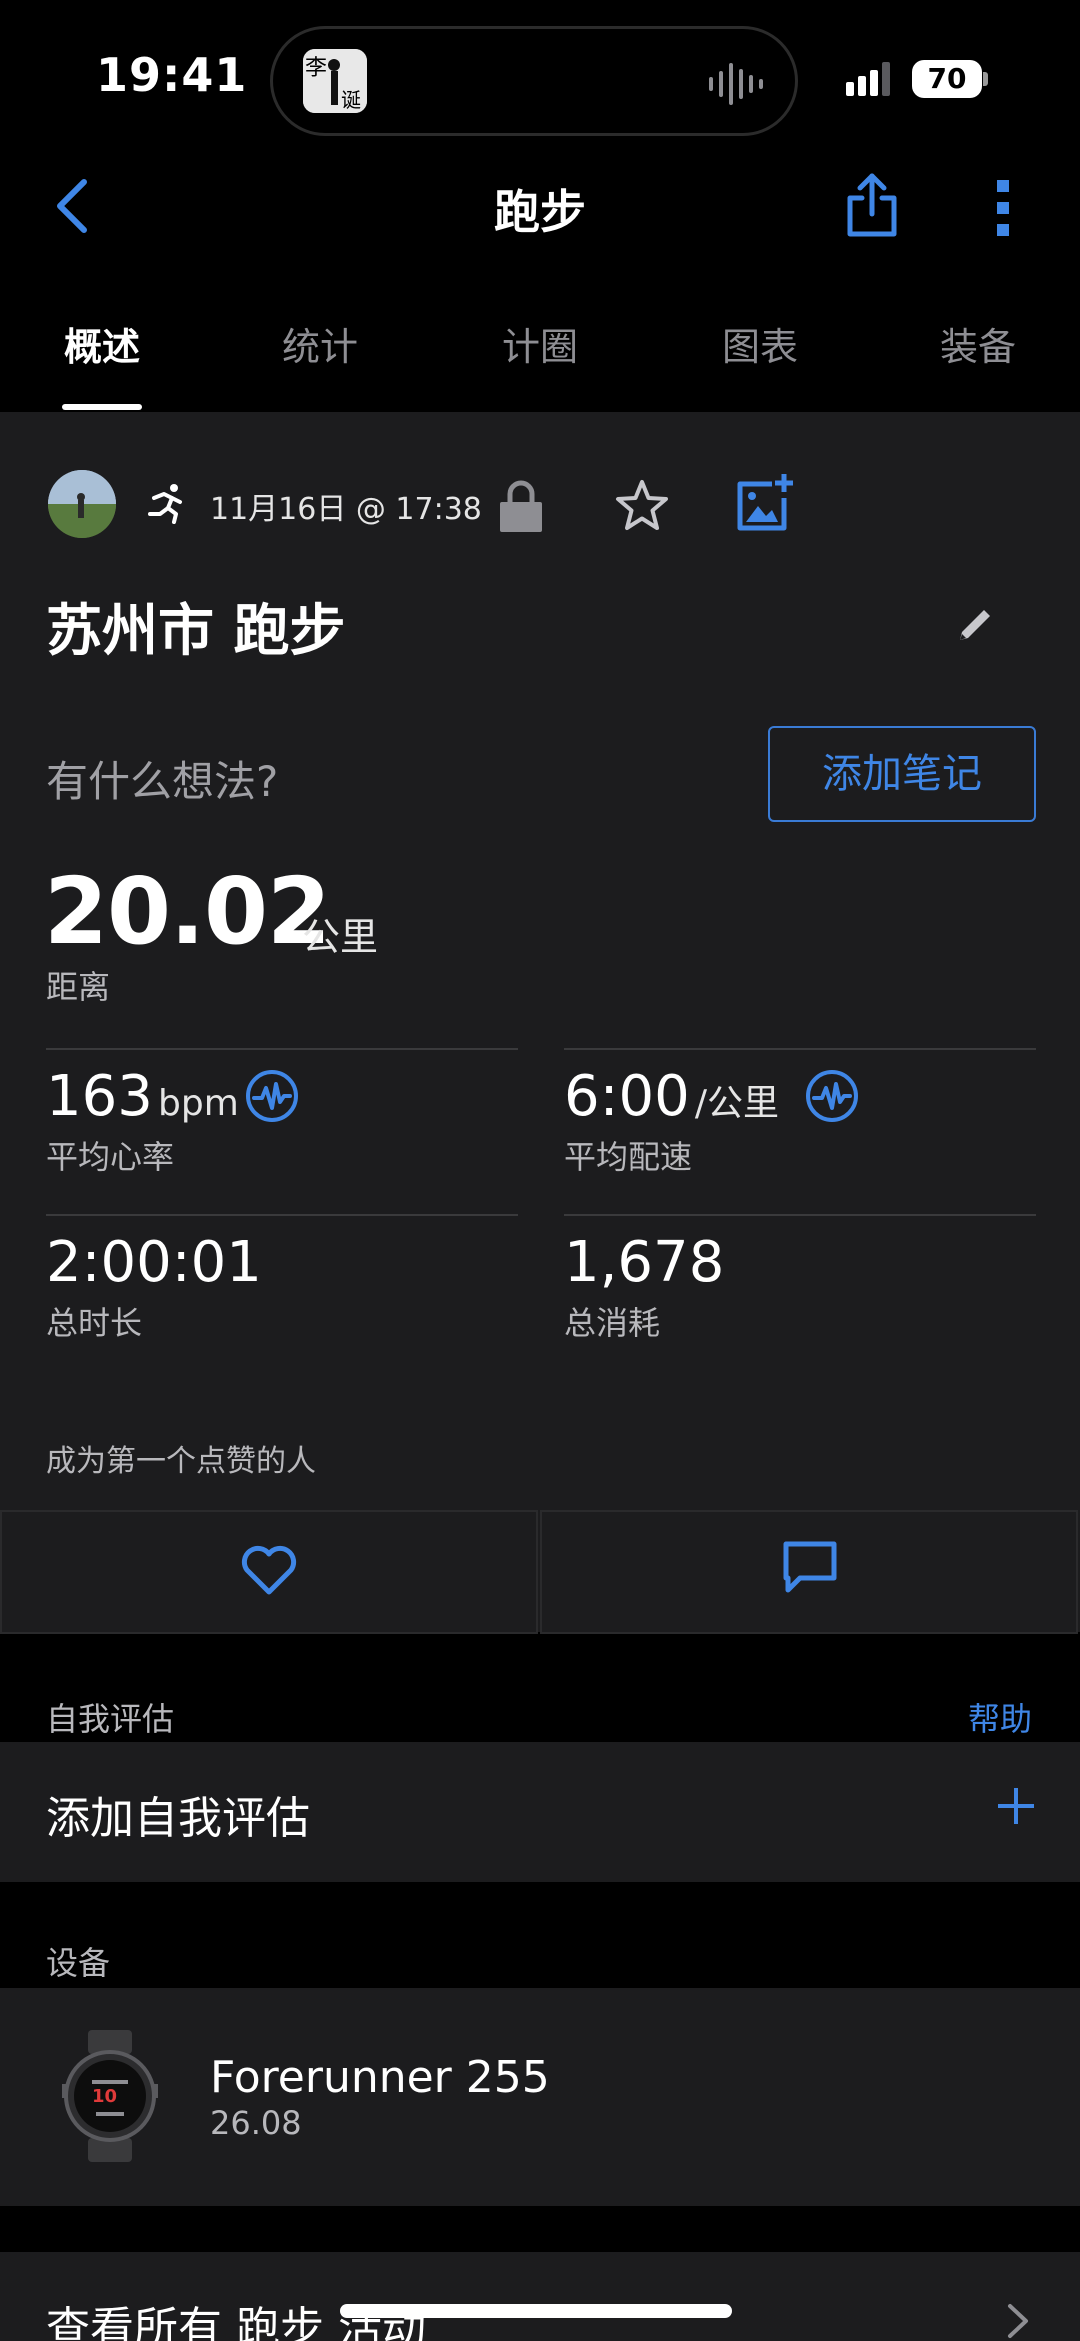 Image resolution: width=1080 pixels, height=2341 pixels. Describe the element at coordinates (181, 1461) in the screenshot. I see `likes-hint: 成为第一个点赞的人` at that location.